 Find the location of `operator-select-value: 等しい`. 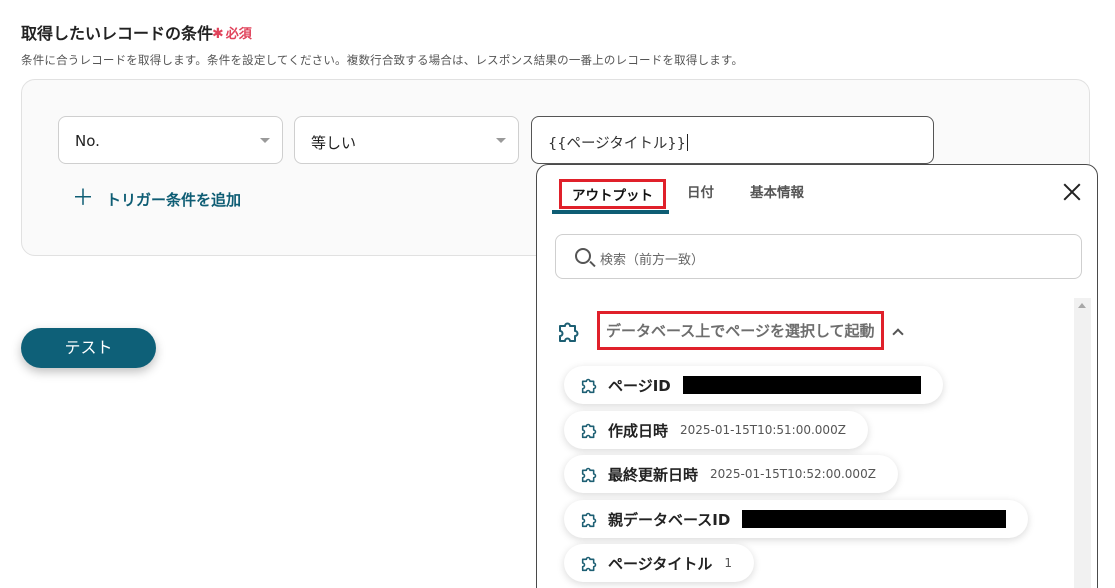

operator-select-value: 等しい is located at coordinates (334, 143).